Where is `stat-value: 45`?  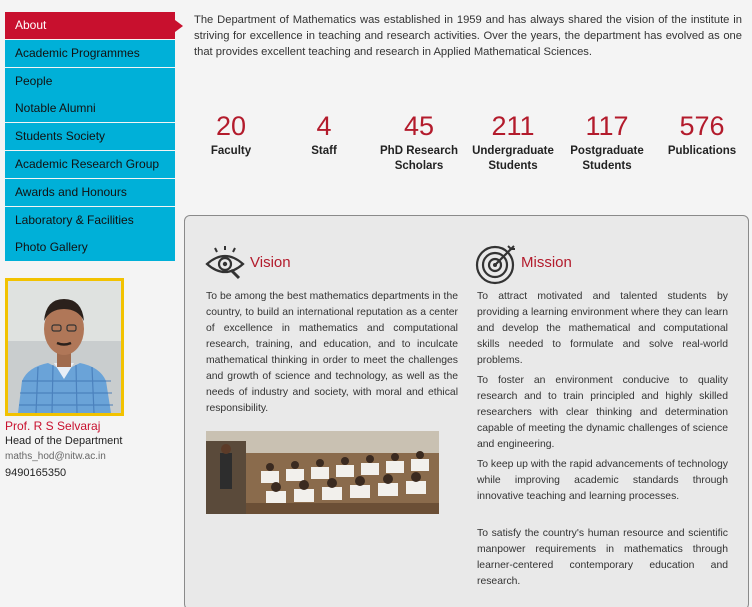 stat-value: 45 is located at coordinates (419, 126).